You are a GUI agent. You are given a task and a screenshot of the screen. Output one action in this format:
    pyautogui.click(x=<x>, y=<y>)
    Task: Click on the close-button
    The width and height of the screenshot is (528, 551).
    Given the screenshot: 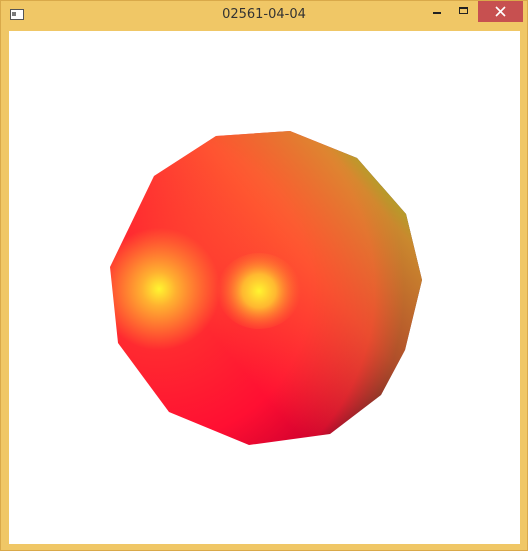 What is the action you would take?
    pyautogui.click(x=500, y=11)
    